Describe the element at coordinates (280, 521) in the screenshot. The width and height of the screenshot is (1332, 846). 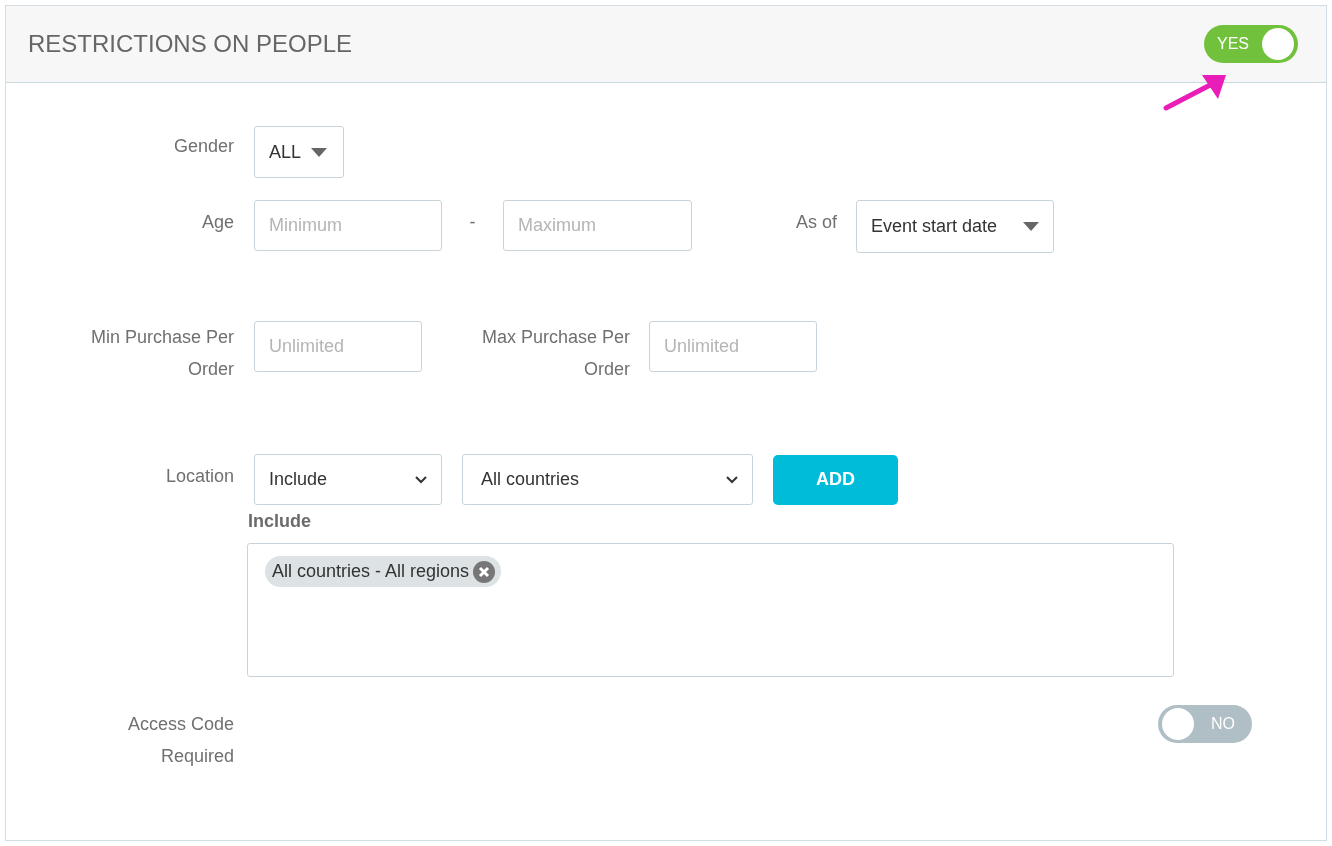
I see `list-heading: Include` at that location.